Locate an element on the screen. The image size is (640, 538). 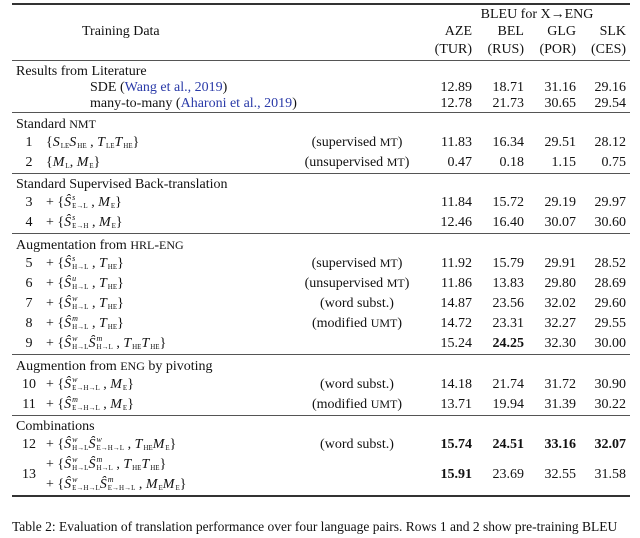
section-title: Results from Literature is located at coordinates (81, 71).